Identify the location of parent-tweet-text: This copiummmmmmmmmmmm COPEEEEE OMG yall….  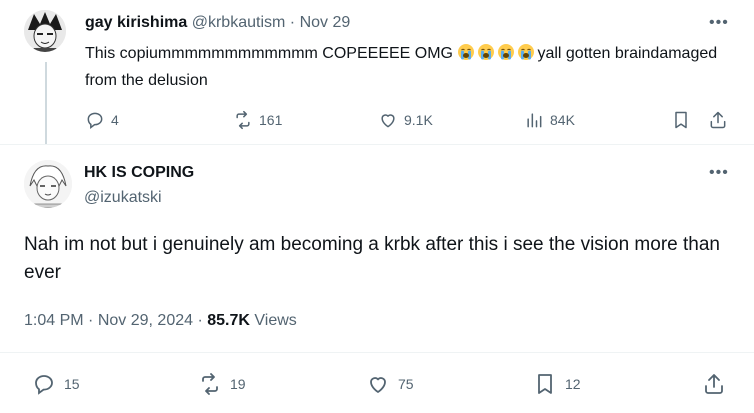
(405, 67).